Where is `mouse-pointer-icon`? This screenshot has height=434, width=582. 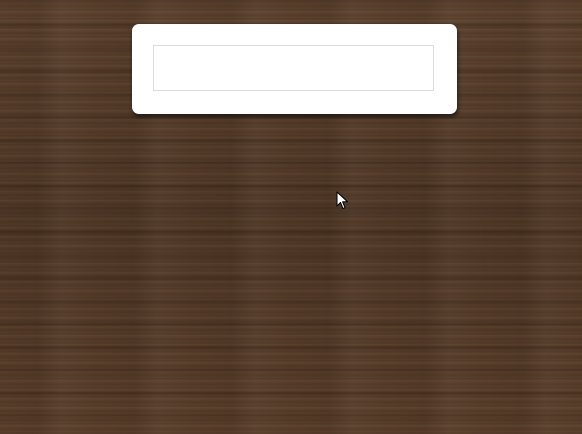
mouse-pointer-icon is located at coordinates (342, 200).